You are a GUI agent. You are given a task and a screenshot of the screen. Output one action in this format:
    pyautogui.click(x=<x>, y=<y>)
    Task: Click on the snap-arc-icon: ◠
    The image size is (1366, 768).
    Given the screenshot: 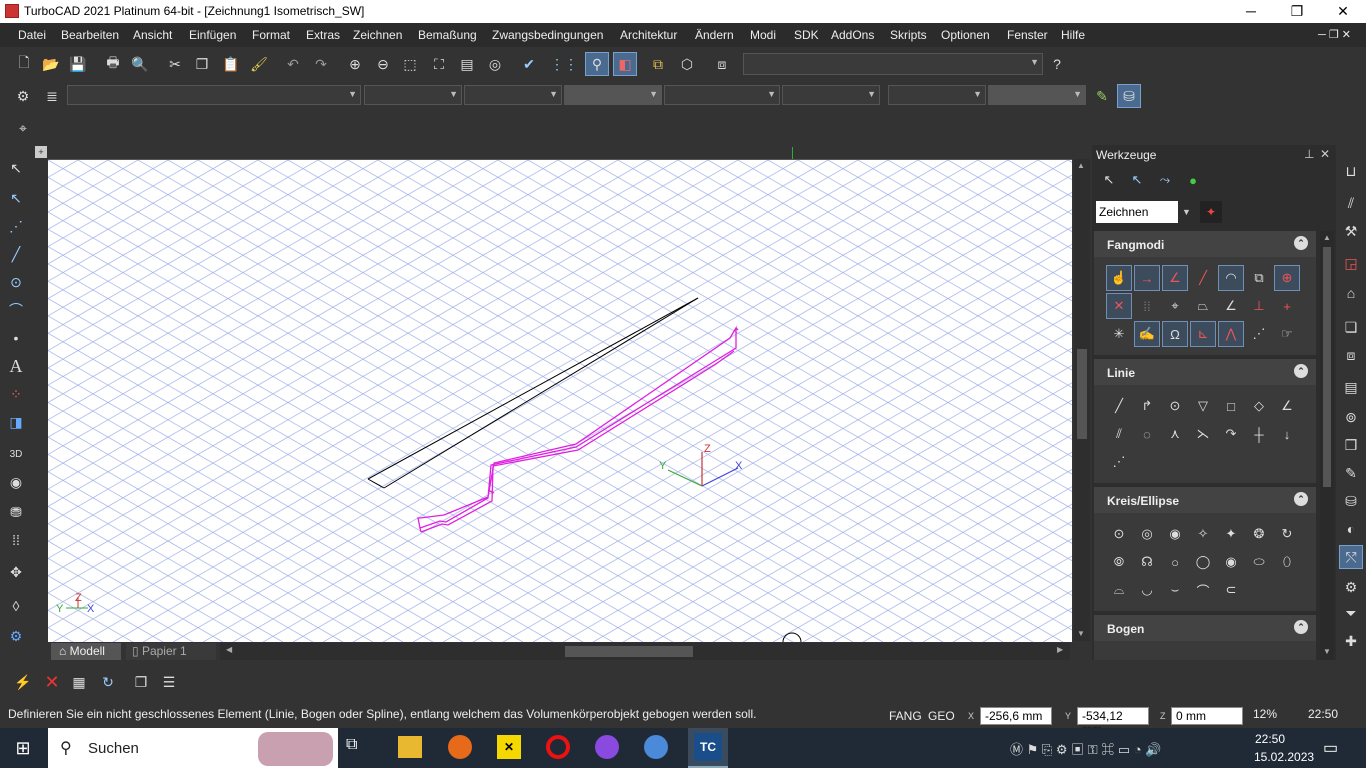 What is the action you would take?
    pyautogui.click(x=1231, y=278)
    